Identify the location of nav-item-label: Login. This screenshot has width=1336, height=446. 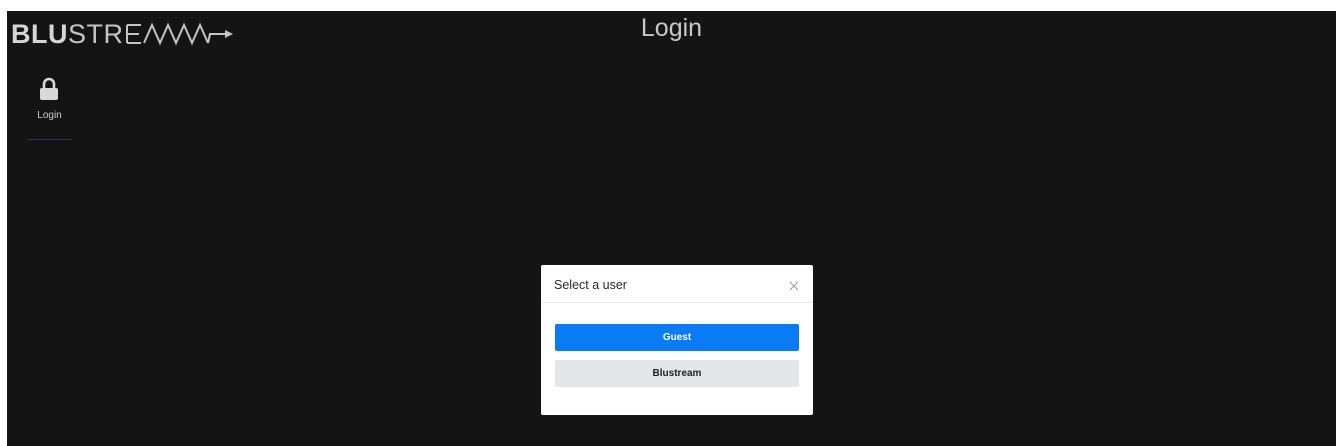
(49, 115).